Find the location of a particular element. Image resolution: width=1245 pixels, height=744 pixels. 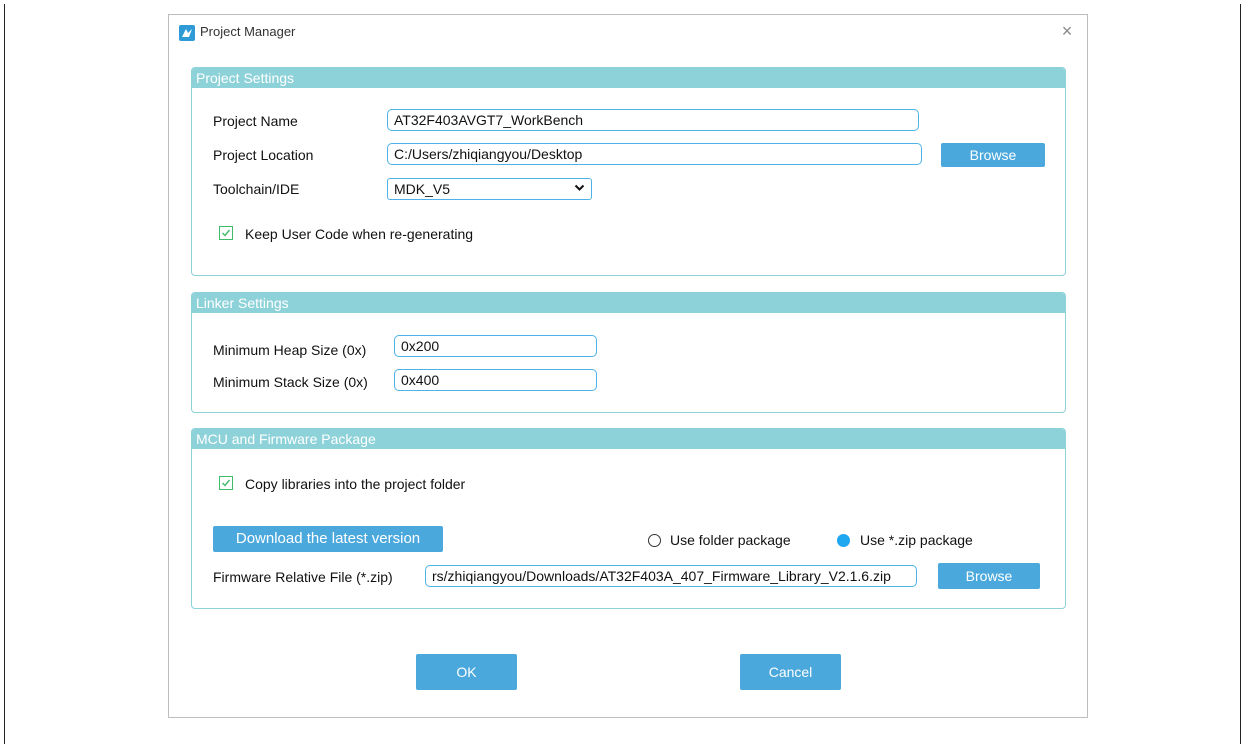

window-title: Project Manager is located at coordinates (248, 31).